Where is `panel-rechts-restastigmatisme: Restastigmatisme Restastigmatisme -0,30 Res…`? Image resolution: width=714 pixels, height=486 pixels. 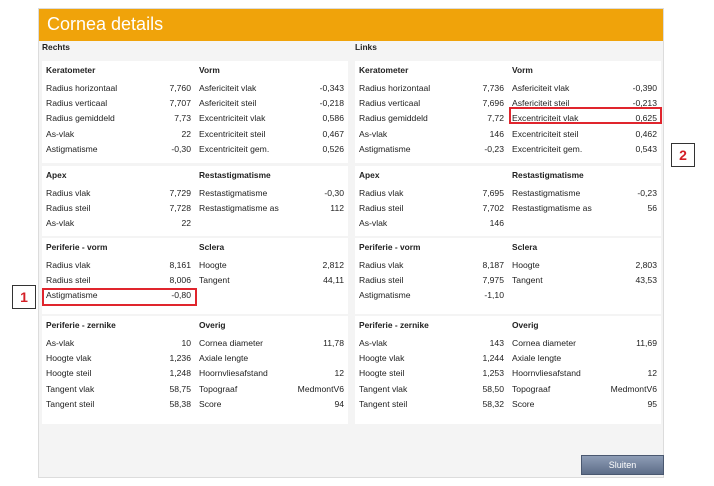 panel-rechts-restastigmatisme: Restastigmatisme Restastigmatisme -0,30 Res… is located at coordinates (271, 201).